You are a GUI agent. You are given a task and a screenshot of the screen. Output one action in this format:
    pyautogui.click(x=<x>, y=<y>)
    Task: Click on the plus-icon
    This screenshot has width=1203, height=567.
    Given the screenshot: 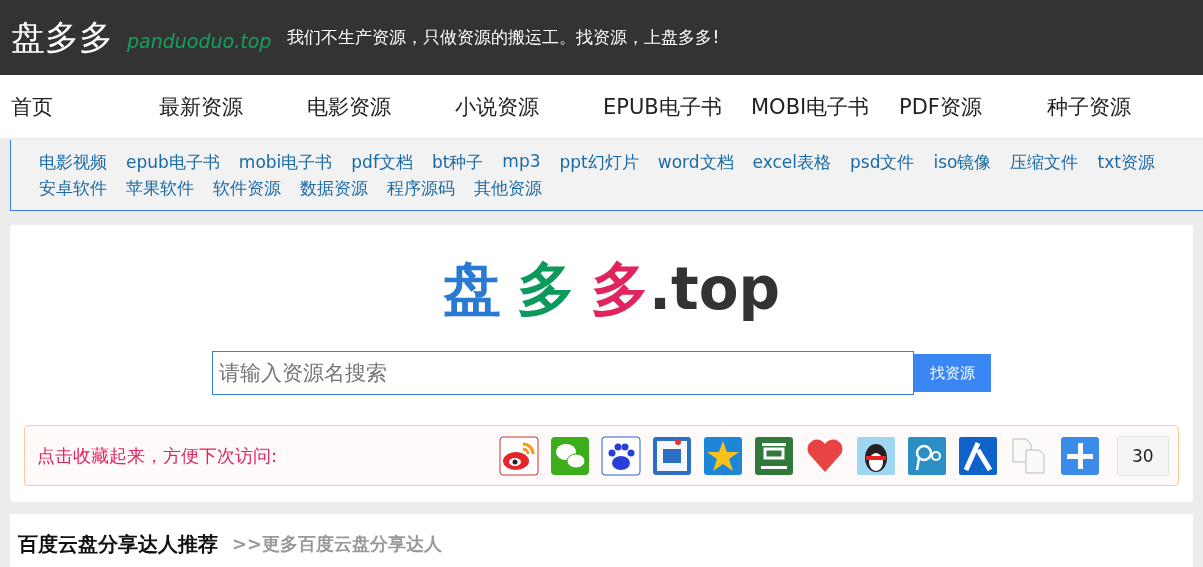 What is the action you would take?
    pyautogui.click(x=1080, y=455)
    